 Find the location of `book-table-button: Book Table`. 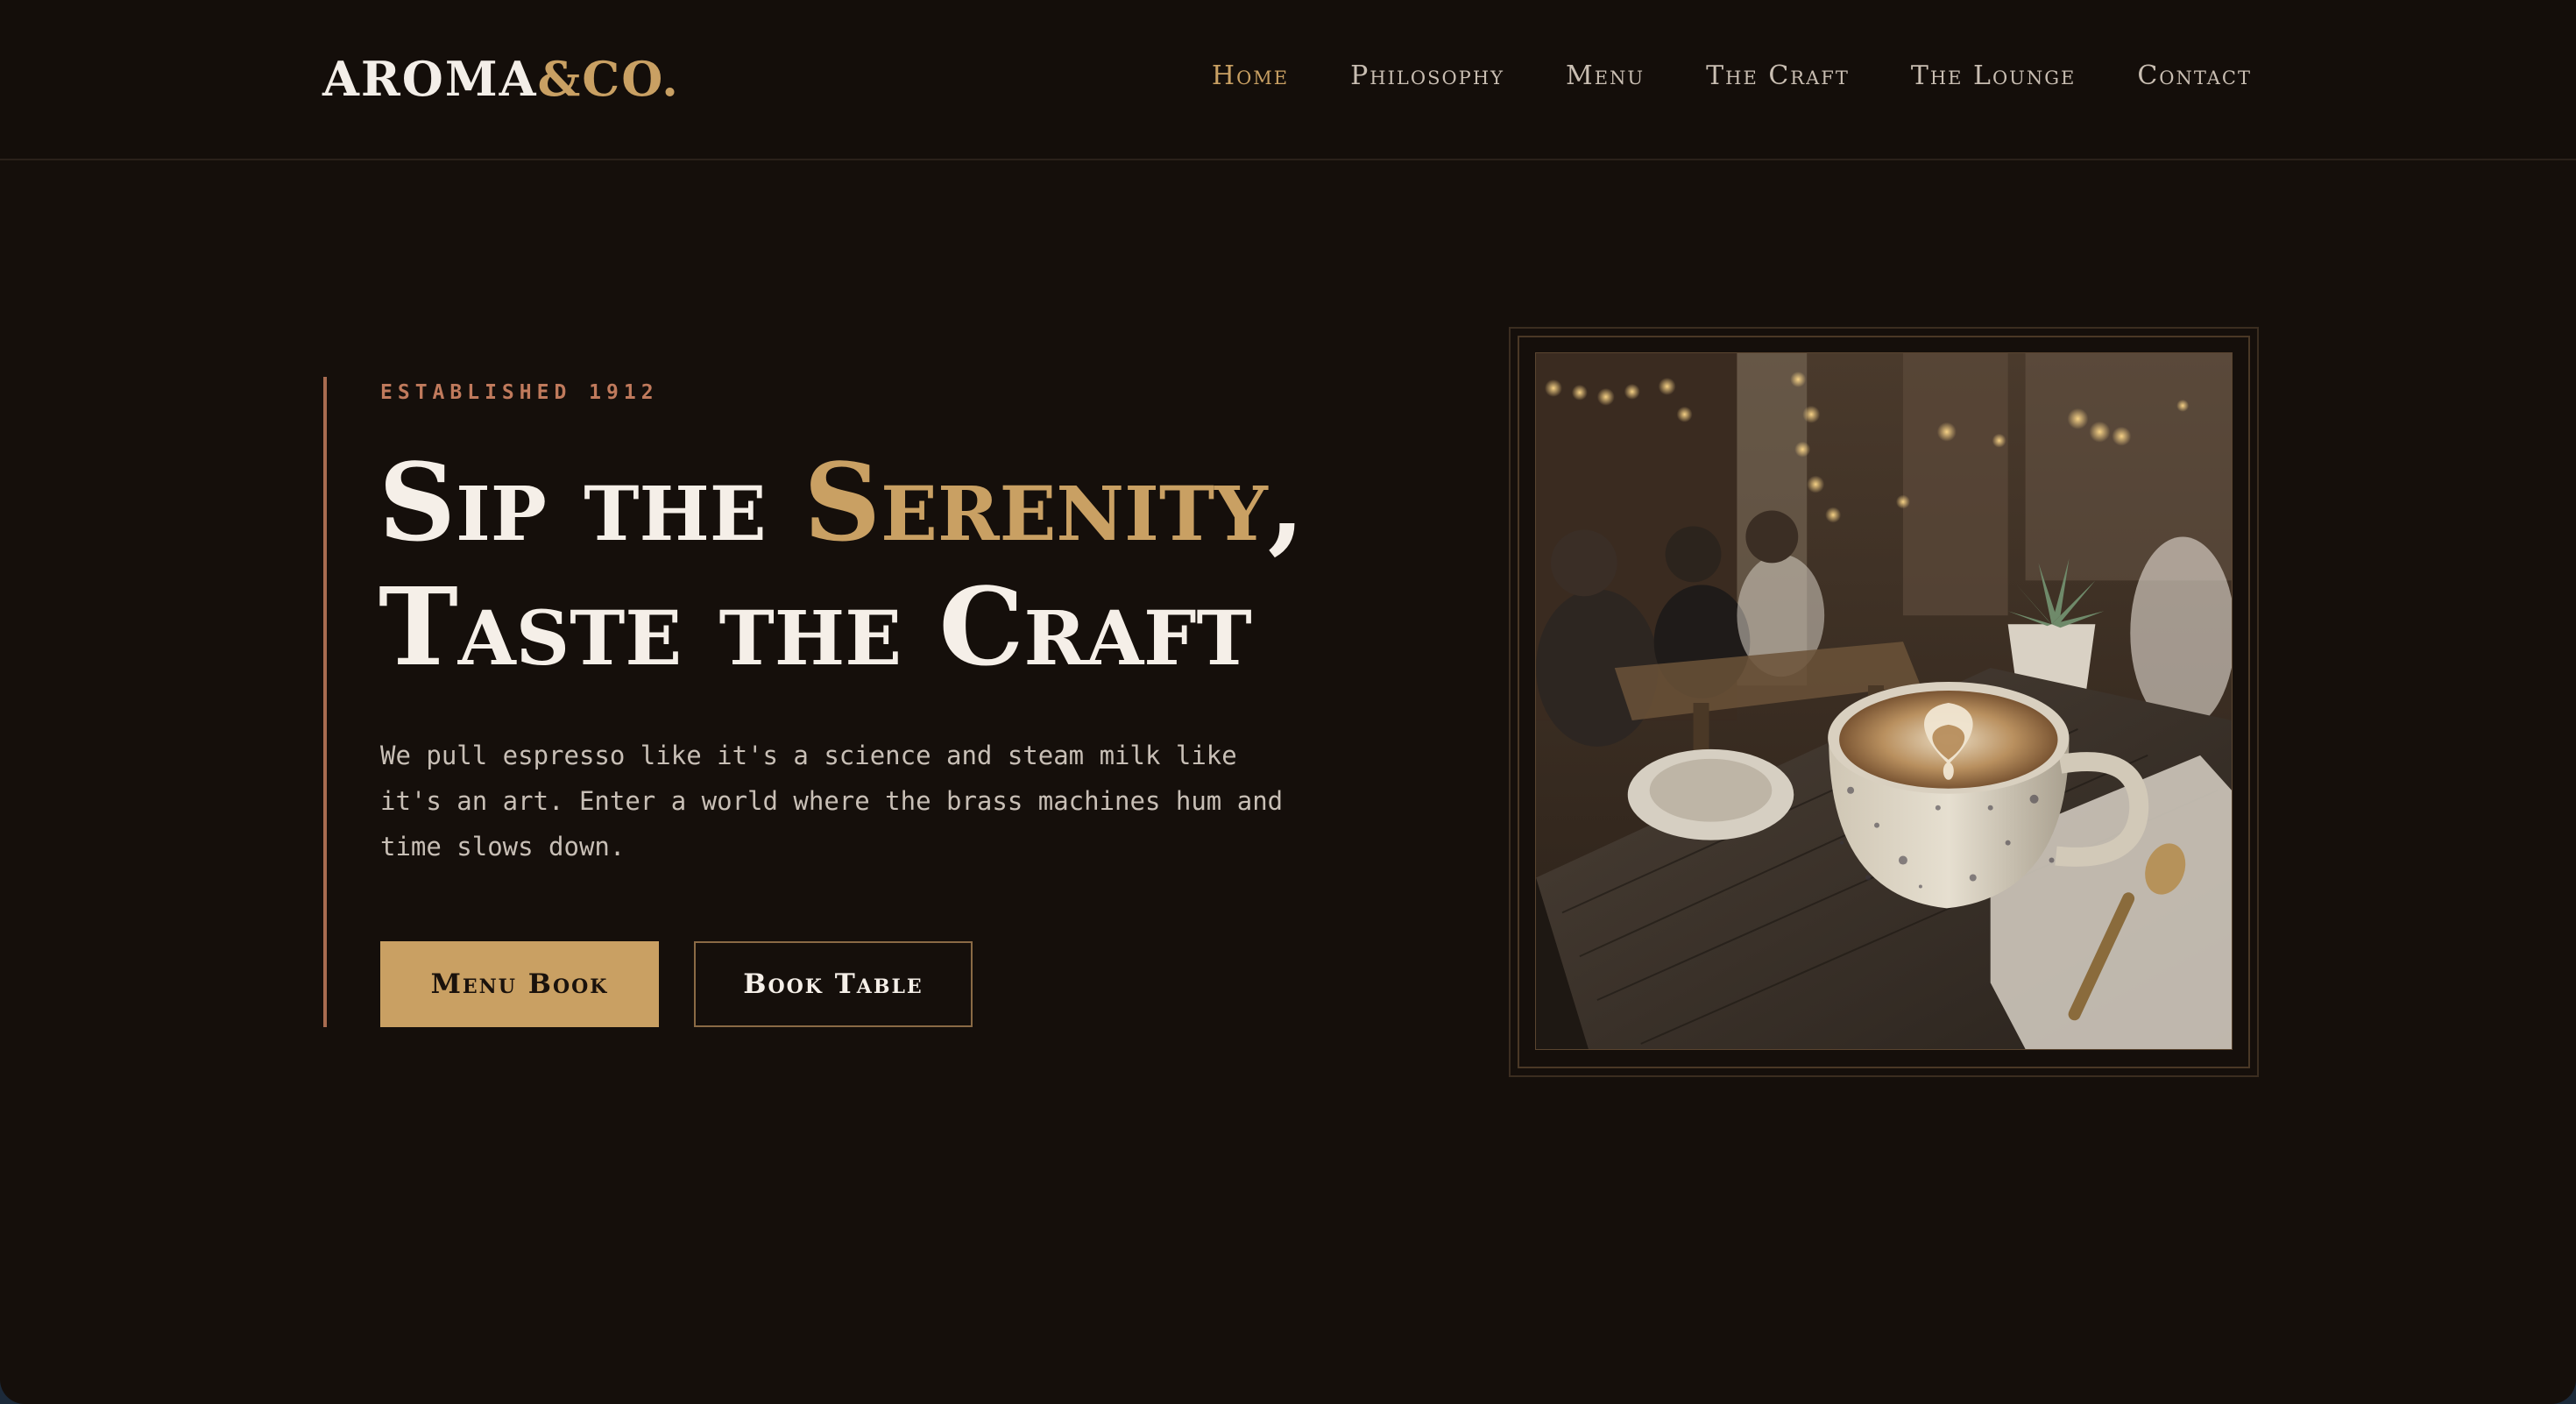

book-table-button: Book Table is located at coordinates (833, 984).